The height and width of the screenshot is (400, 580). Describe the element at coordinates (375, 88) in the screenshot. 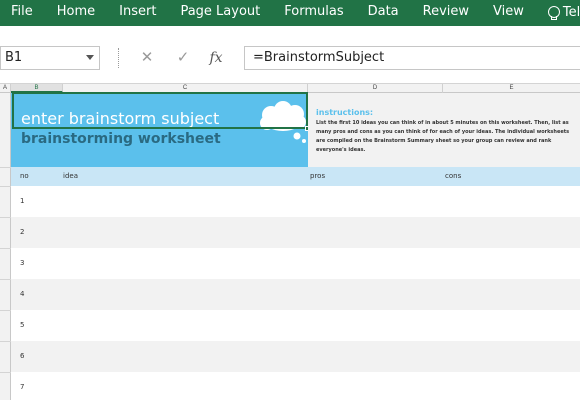

I see `column-header-d: D` at that location.